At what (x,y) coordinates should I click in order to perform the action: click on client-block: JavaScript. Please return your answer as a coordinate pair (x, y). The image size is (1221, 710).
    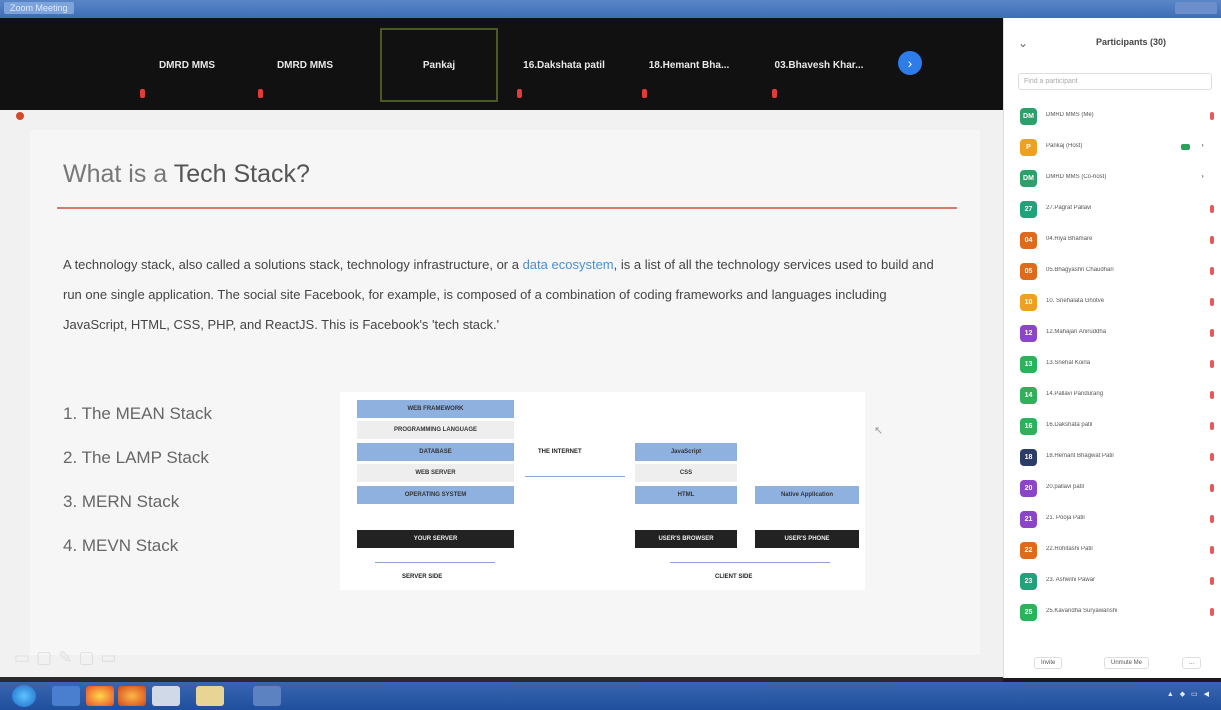
    Looking at the image, I should click on (686, 452).